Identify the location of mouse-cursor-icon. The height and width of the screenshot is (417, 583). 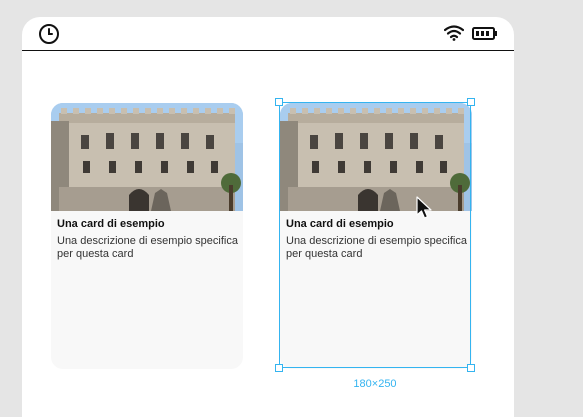
(424, 207).